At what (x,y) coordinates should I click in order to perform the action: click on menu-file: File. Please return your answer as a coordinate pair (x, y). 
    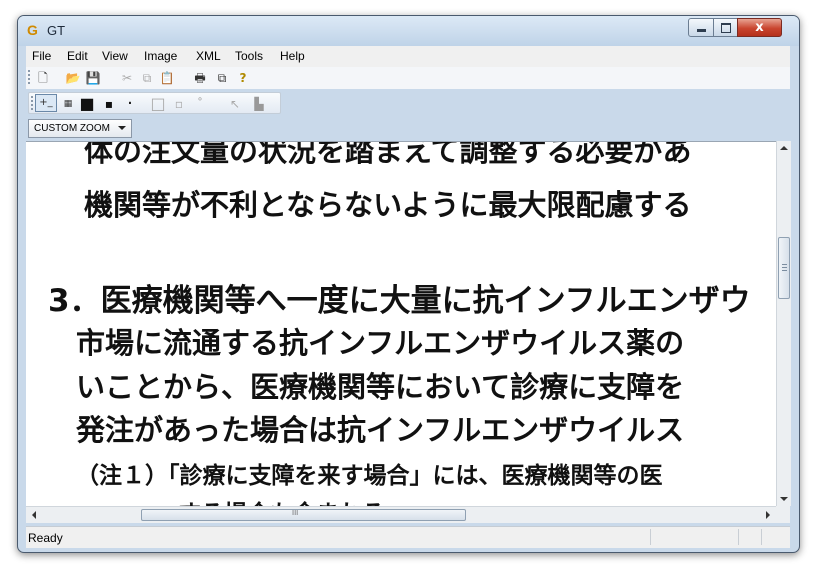
    Looking at the image, I should click on (41, 56).